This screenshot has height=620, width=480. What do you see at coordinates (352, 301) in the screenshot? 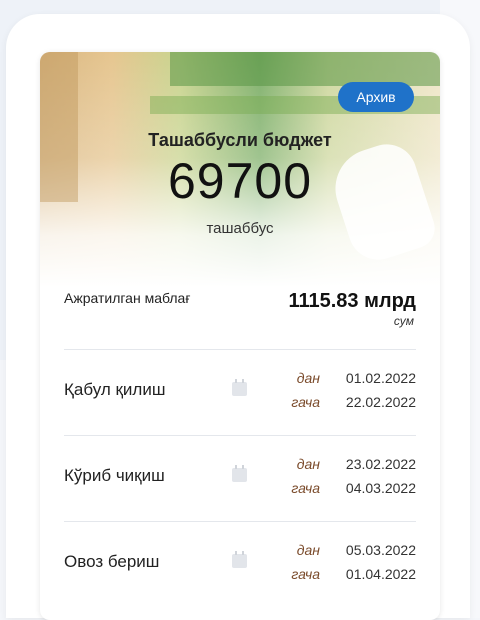
I see `allocation-value: 1115.83 млрд` at bounding box center [352, 301].